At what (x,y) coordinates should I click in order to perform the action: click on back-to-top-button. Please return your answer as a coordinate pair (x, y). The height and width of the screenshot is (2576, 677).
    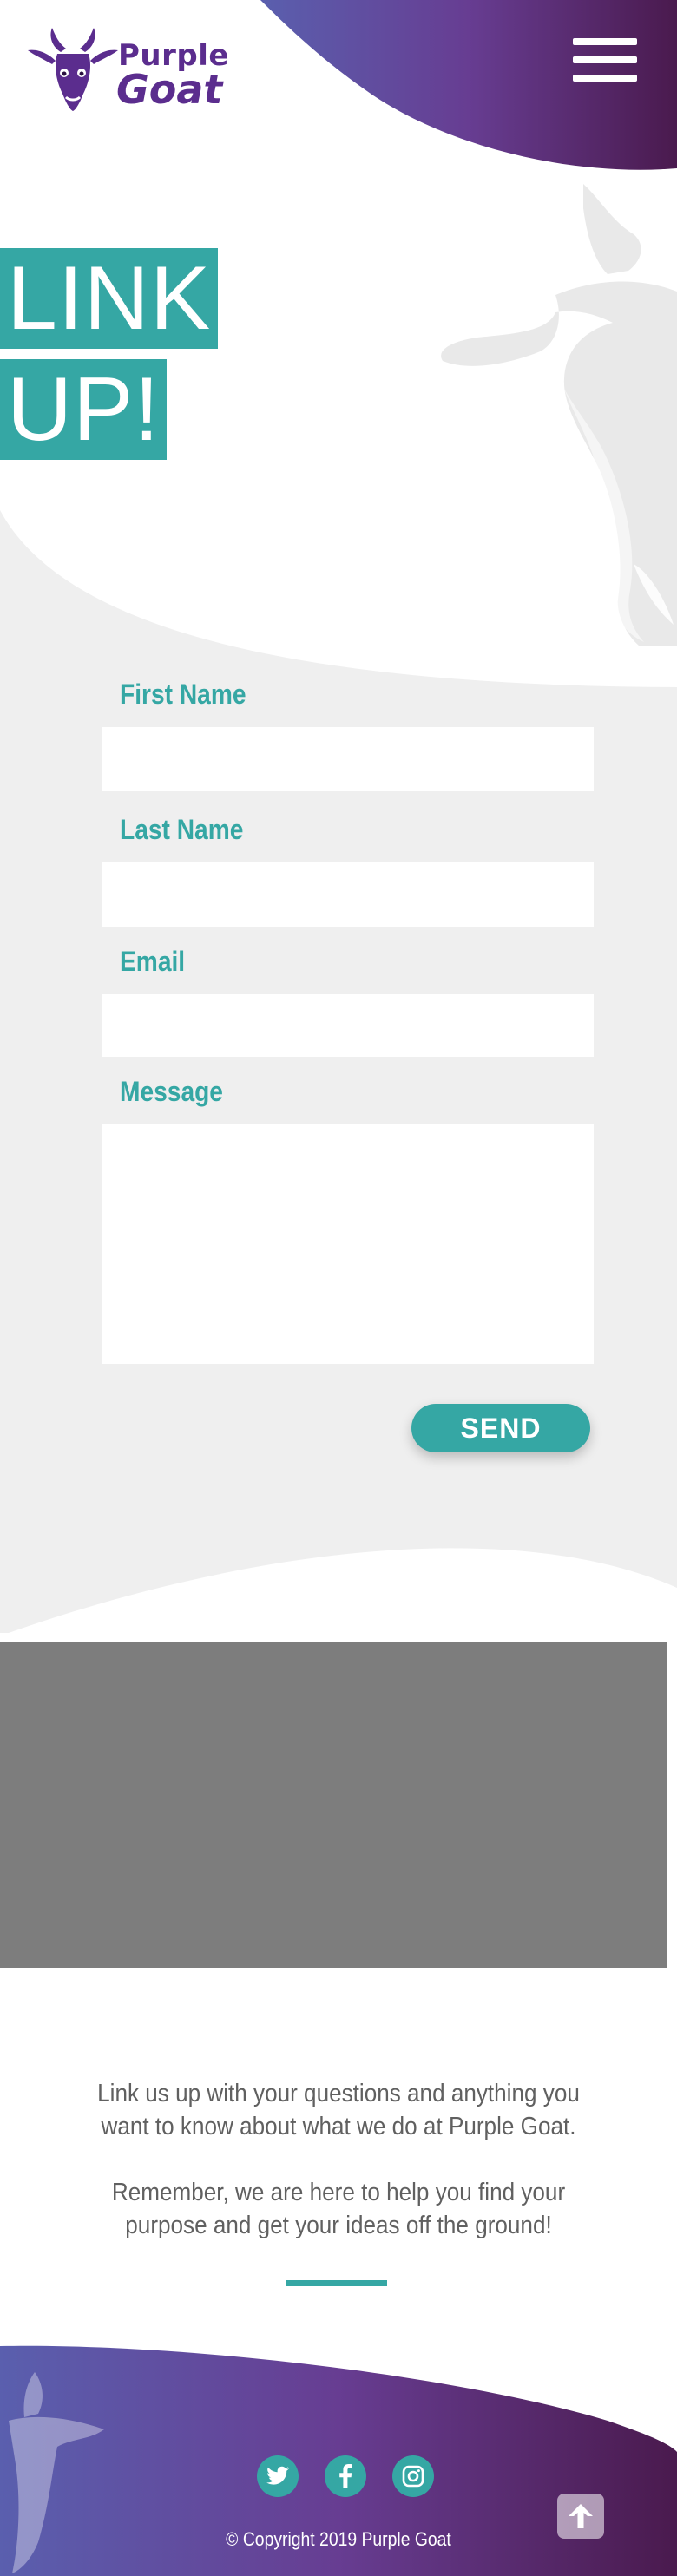
    Looking at the image, I should click on (580, 2516).